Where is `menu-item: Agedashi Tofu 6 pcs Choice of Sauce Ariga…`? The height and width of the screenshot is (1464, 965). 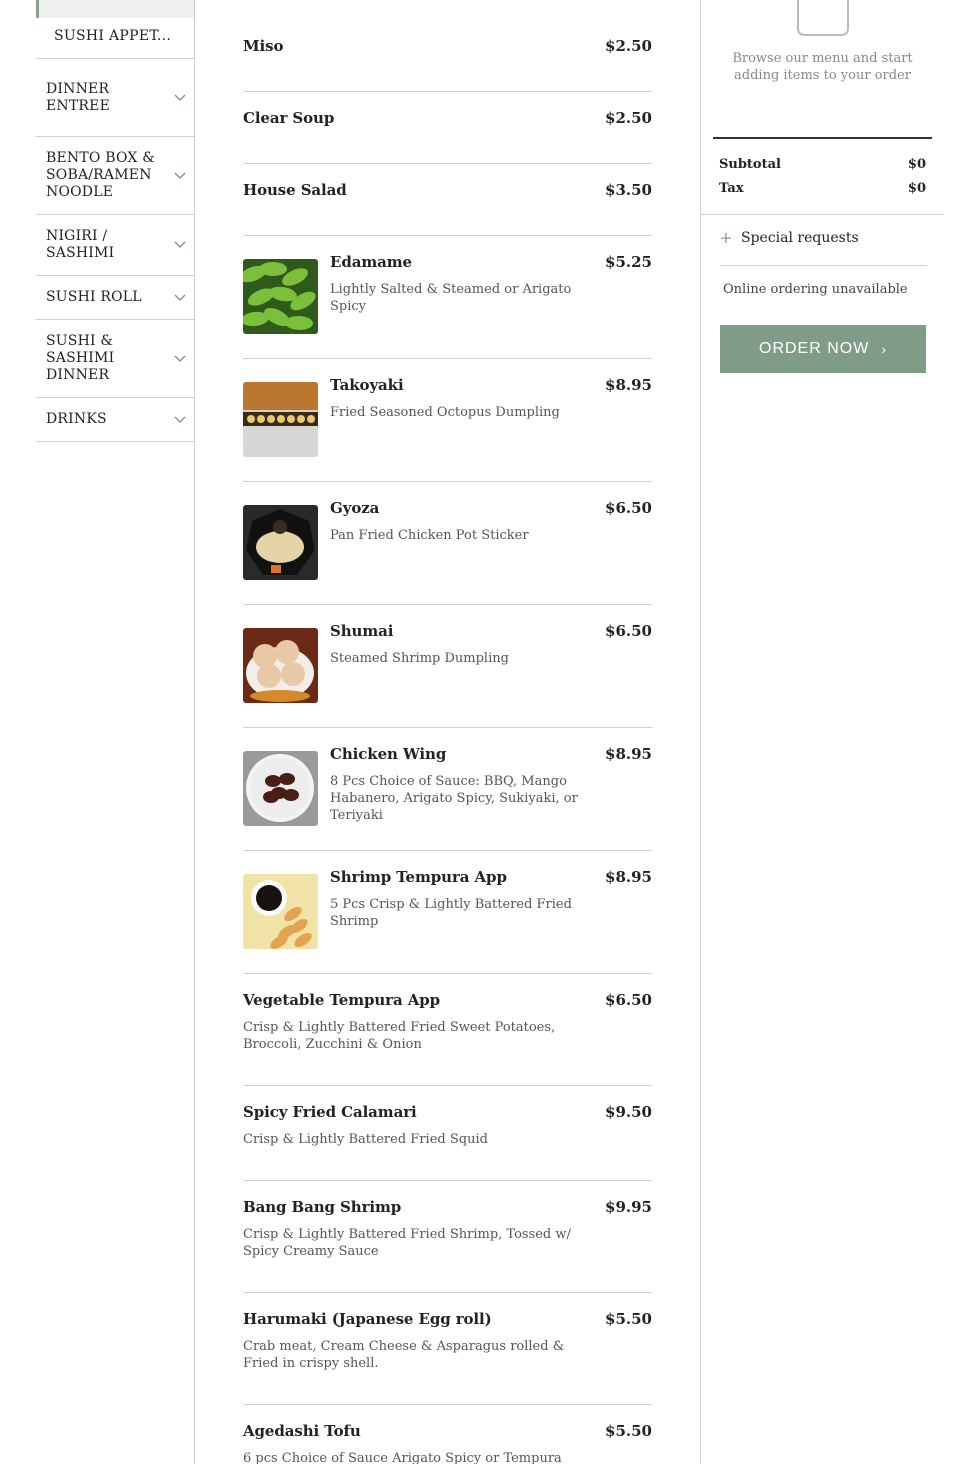
menu-item: Agedashi Tofu 6 pcs Choice of Sauce Ariga… is located at coordinates (447, 1434).